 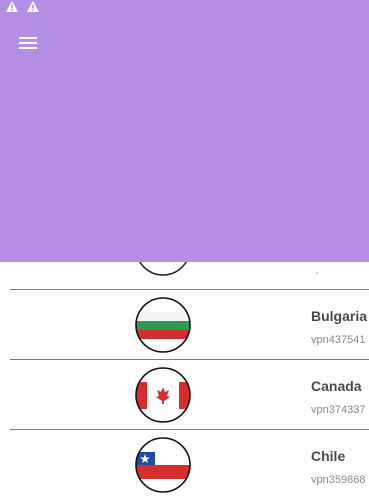 What do you see at coordinates (328, 456) in the screenshot?
I see `country-name: Chile` at bounding box center [328, 456].